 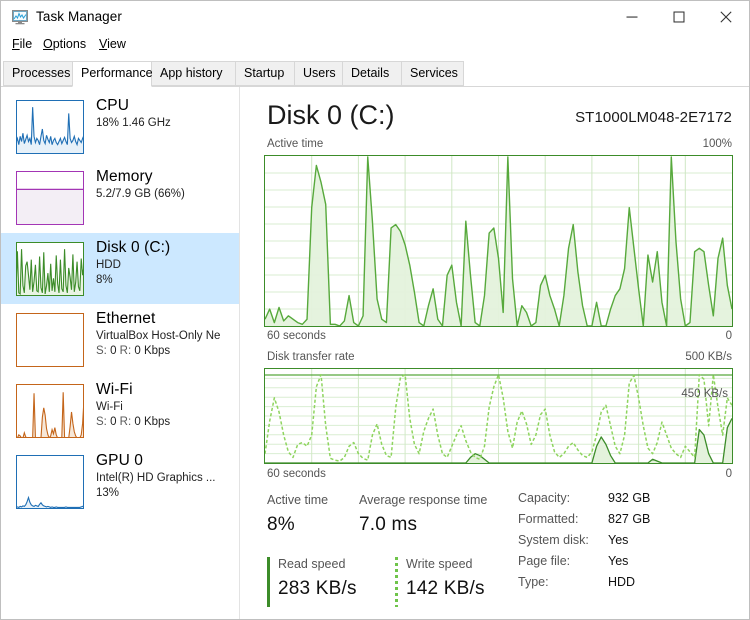 What do you see at coordinates (396, 582) in the screenshot?
I see `write-speed-accent-bar` at bounding box center [396, 582].